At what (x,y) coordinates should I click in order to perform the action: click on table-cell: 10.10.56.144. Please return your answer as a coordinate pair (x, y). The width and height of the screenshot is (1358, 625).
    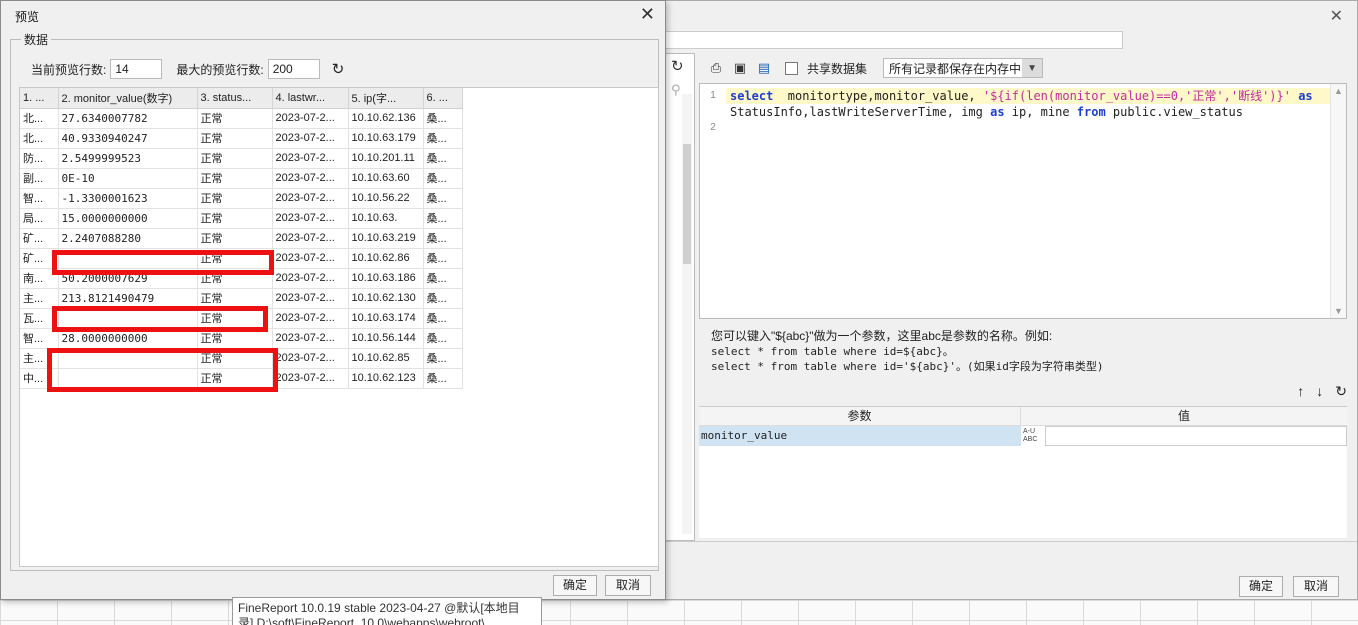
    Looking at the image, I should click on (386, 338).